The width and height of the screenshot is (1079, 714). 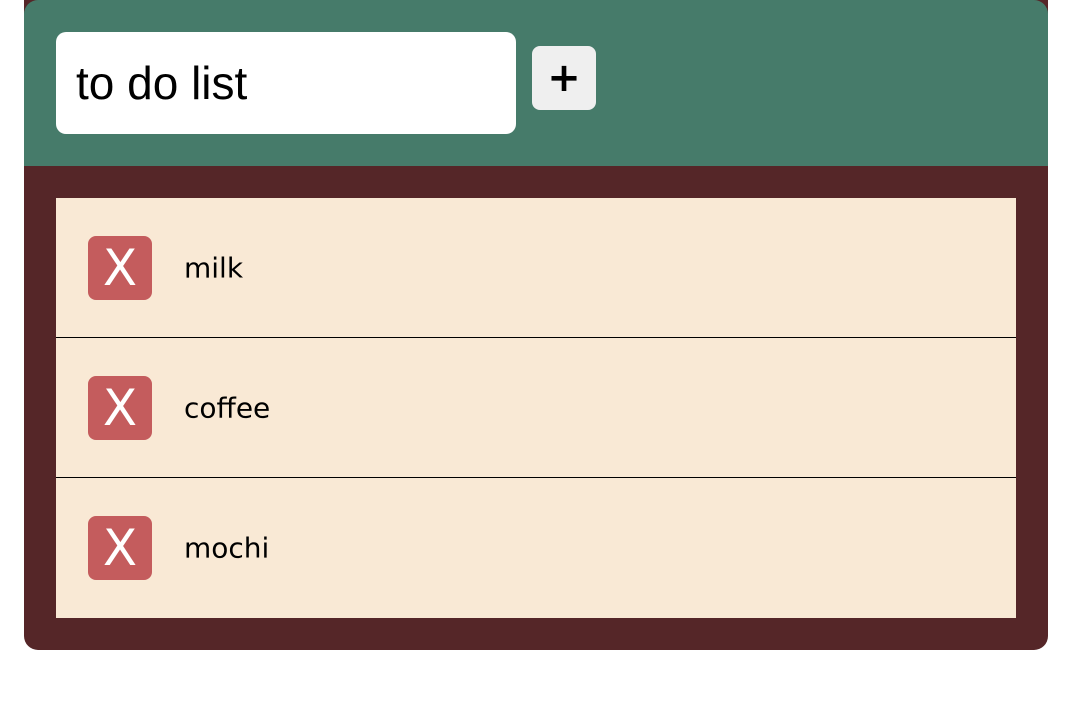 I want to click on add-item-button: +, so click(x=564, y=78).